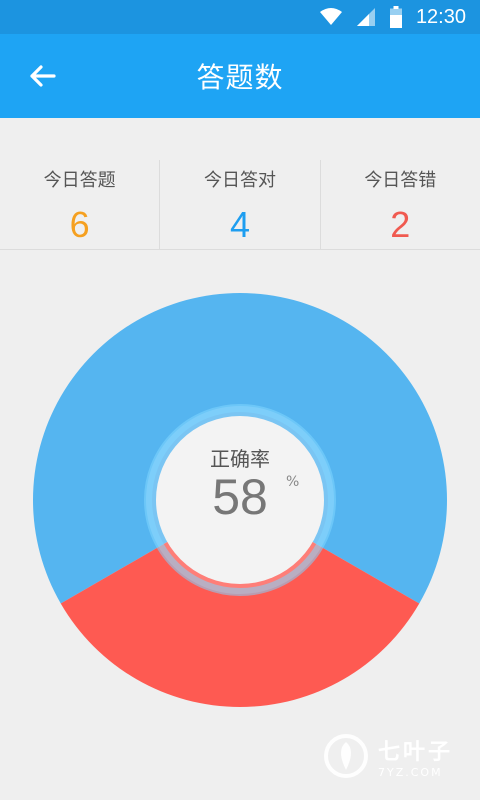 The image size is (480, 800). I want to click on stat-today-wrong: 今日答错 2, so click(400, 204).